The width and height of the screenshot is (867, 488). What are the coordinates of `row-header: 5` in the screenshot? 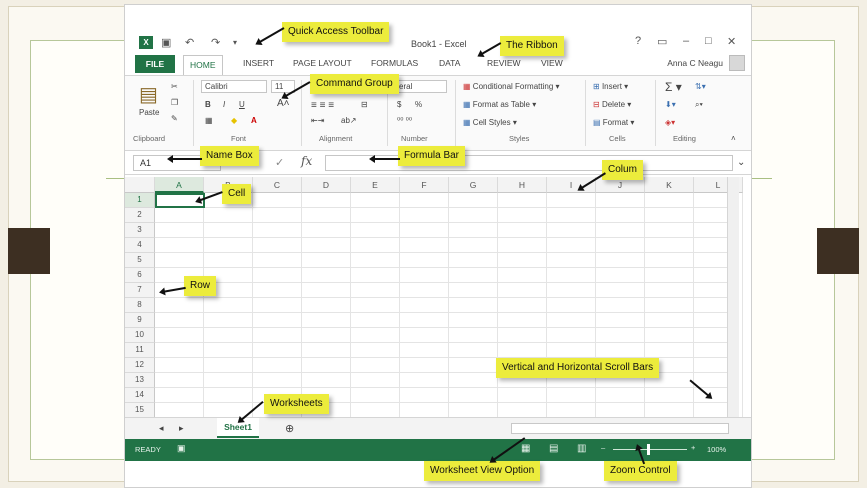 It's located at (140, 260).